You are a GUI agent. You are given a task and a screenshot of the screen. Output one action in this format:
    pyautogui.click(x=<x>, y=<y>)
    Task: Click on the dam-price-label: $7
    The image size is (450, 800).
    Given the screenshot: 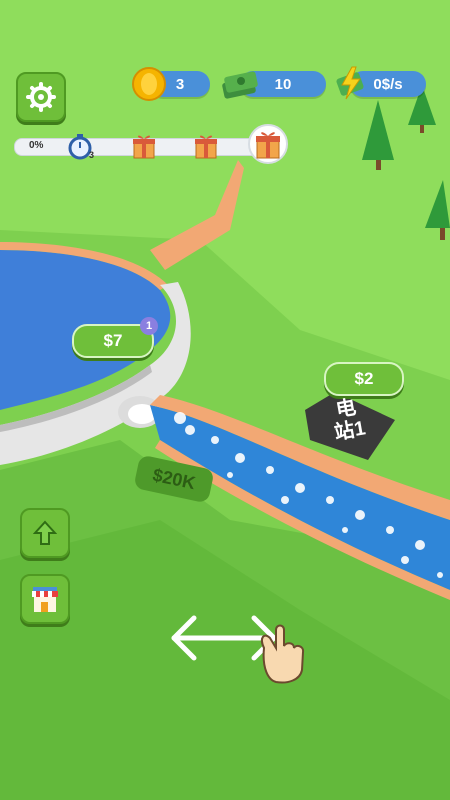 What is the action you would take?
    pyautogui.click(x=113, y=340)
    